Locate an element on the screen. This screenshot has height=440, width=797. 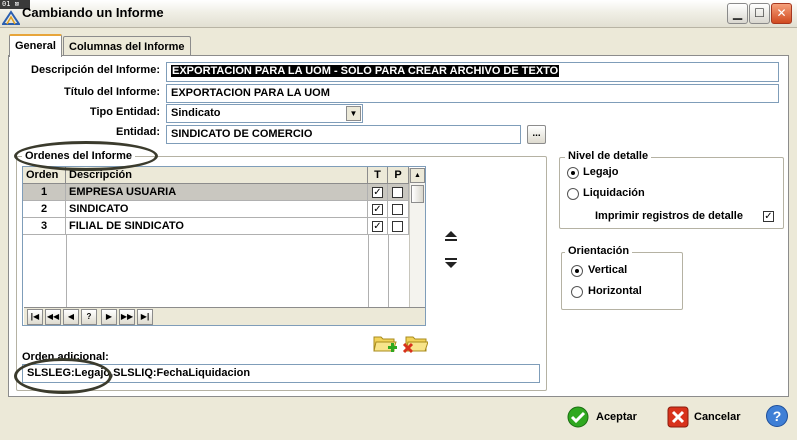
cancel-x-icon is located at coordinates (678, 417).